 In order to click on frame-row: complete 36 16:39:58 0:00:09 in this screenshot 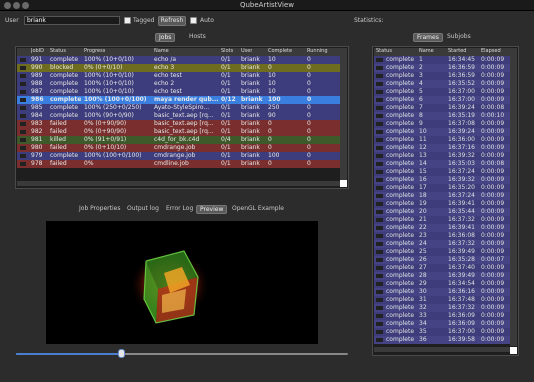, I will do `click(442, 340)`.